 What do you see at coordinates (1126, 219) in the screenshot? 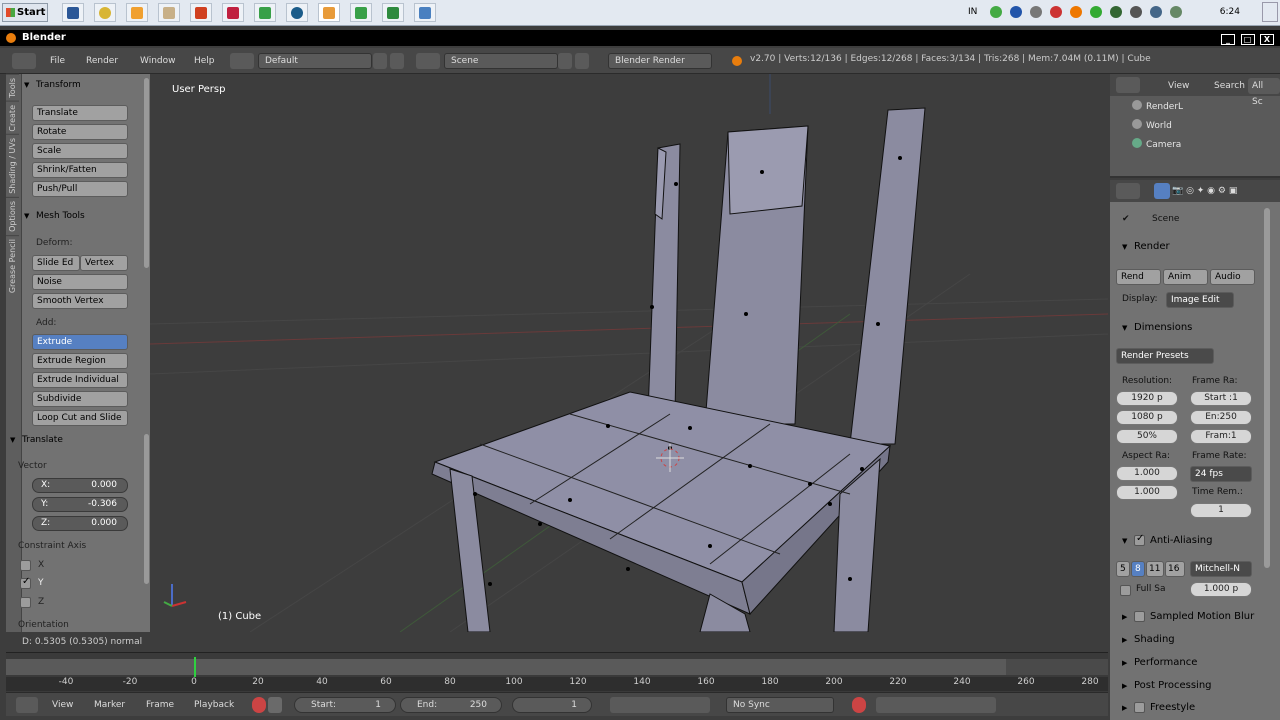
I see `scene-pin-icon: ✔` at bounding box center [1126, 219].